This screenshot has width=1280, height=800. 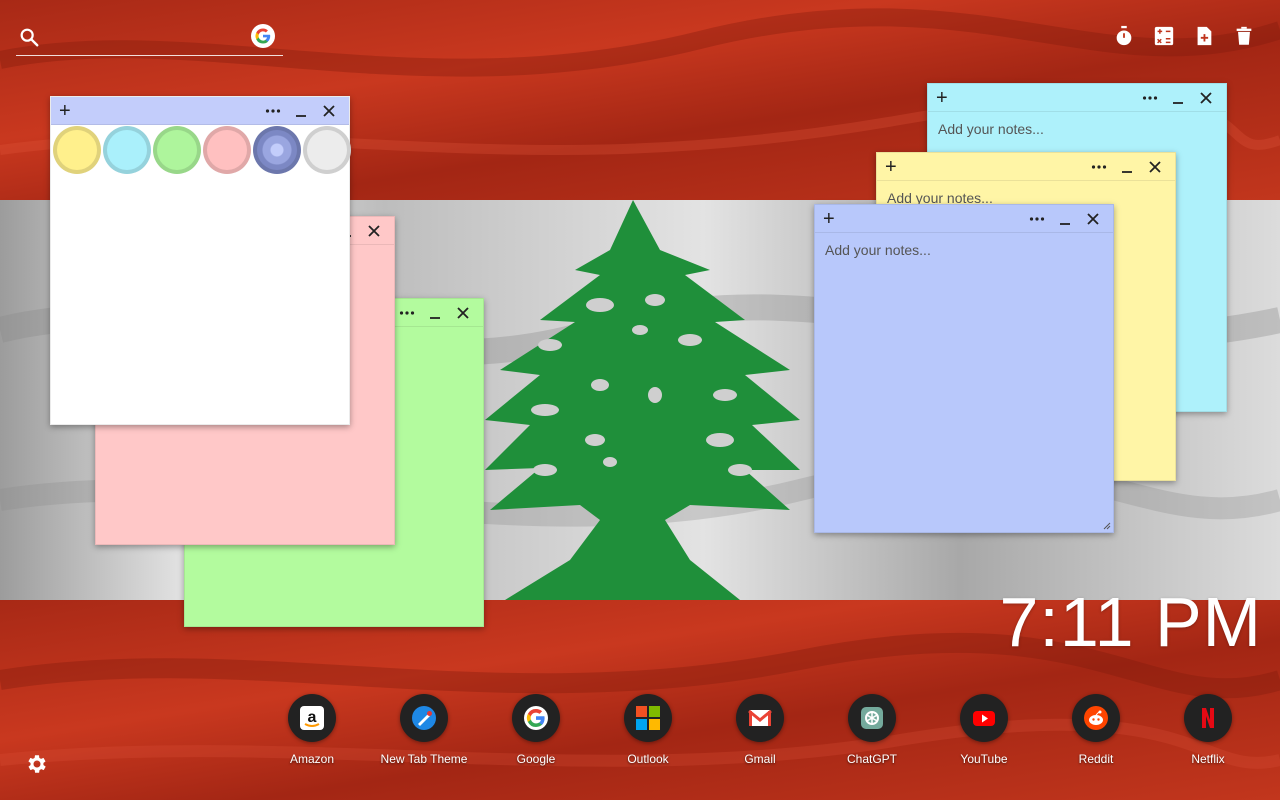 What do you see at coordinates (964, 383) in the screenshot?
I see `note-text-area` at bounding box center [964, 383].